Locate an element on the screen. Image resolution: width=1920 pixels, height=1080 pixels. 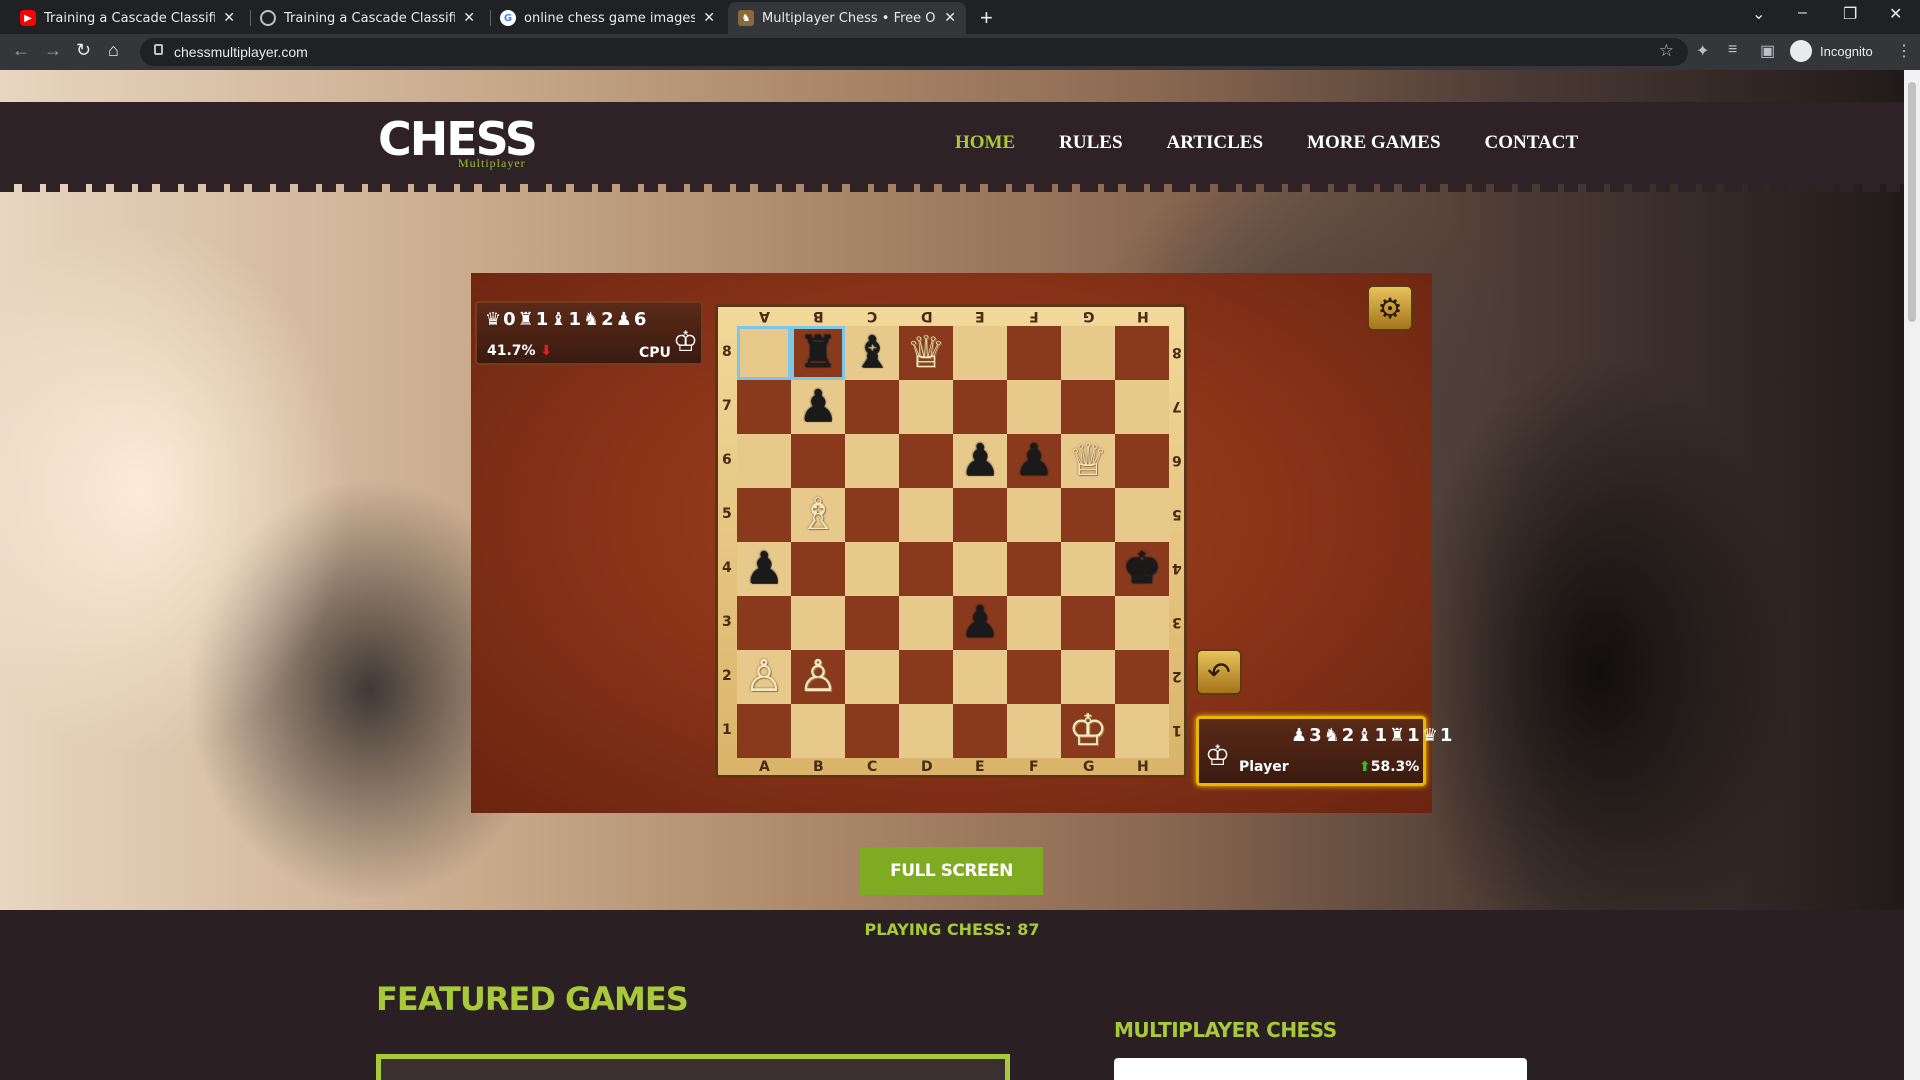
square-h6 is located at coordinates (1142, 461).